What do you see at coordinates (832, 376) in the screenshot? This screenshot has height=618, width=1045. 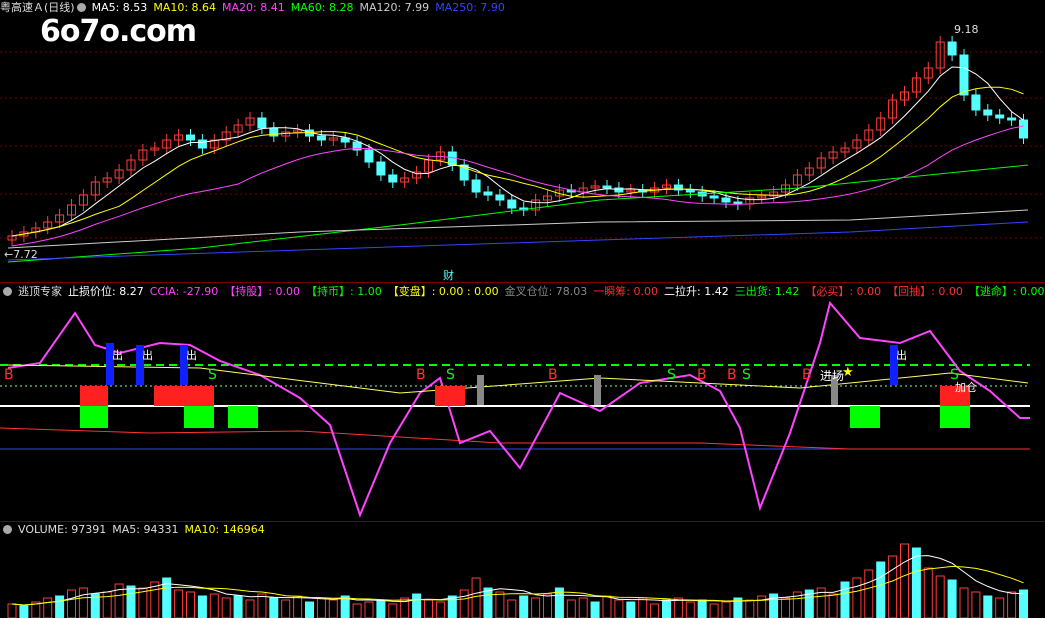 I see `enter-mark: 进场` at bounding box center [832, 376].